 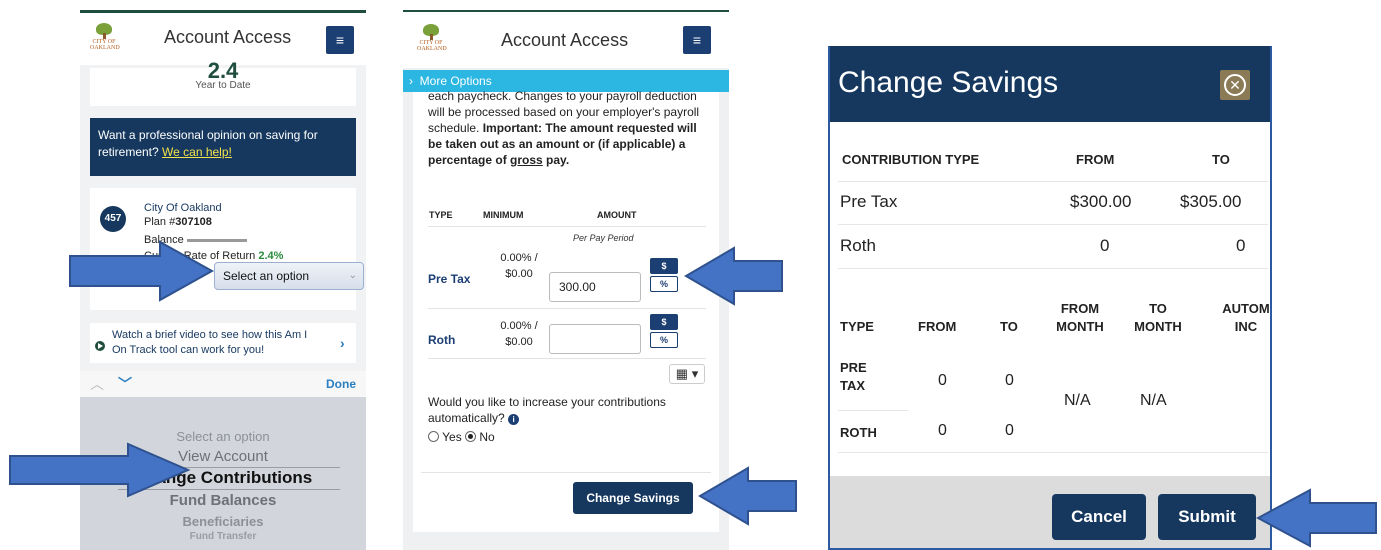 What do you see at coordinates (183, 208) in the screenshot?
I see `plan-name: City Of Oakland` at bounding box center [183, 208].